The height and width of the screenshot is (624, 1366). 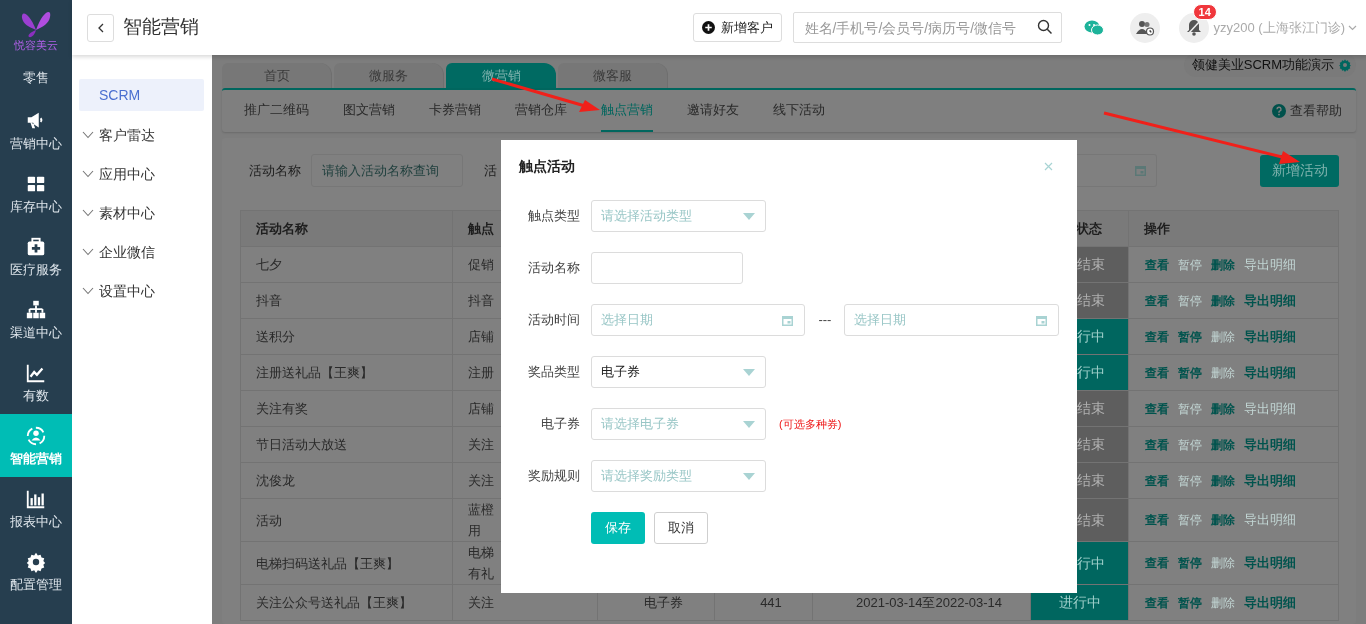 What do you see at coordinates (553, 320) in the screenshot?
I see `field-label: 活动时间` at bounding box center [553, 320].